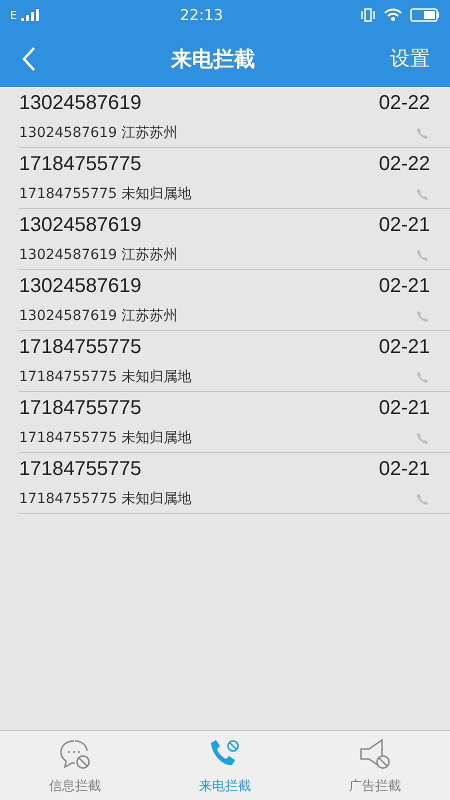 This screenshot has width=450, height=800. I want to click on tab: 信息拦截, so click(75, 765).